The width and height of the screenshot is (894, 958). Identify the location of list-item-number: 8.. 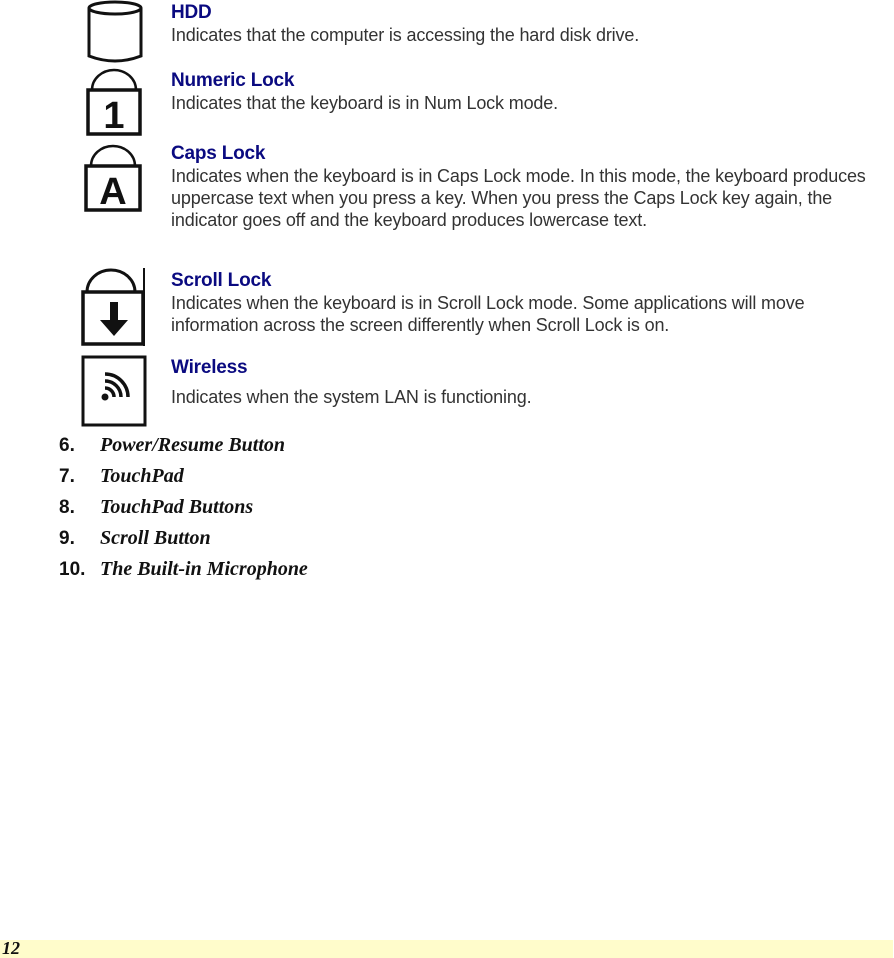
(67, 507).